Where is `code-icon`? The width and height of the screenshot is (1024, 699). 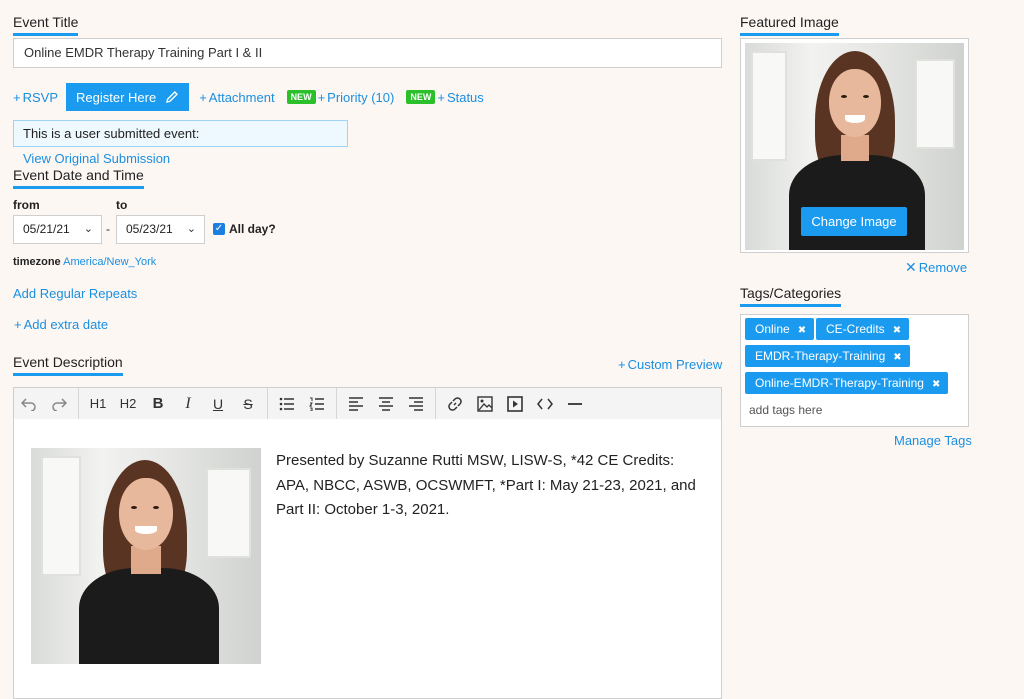
code-icon is located at coordinates (545, 403).